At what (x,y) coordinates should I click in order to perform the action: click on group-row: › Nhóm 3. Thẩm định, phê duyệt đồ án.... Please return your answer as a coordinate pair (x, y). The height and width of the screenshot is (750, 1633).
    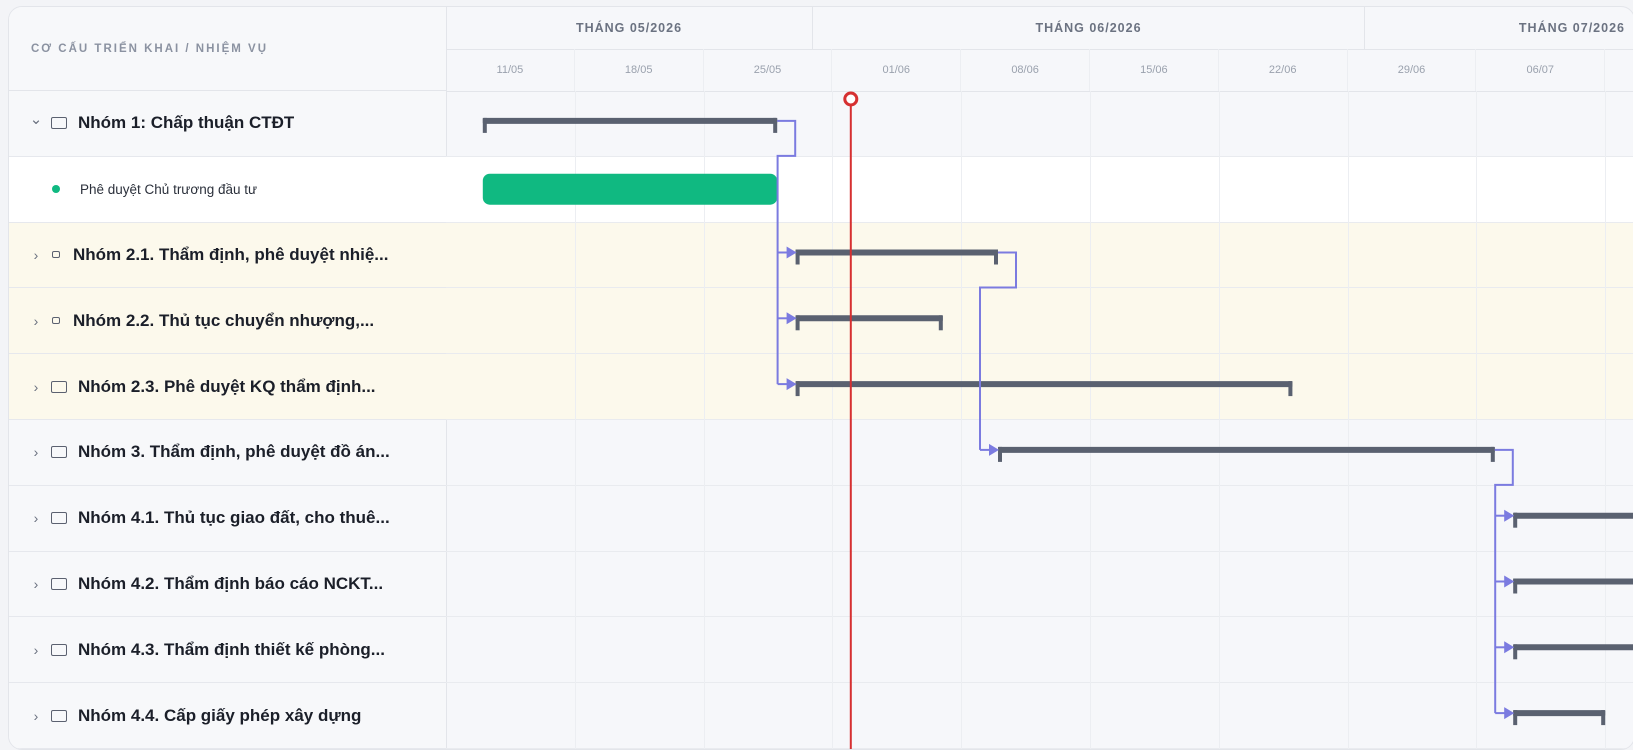
    Looking at the image, I should click on (227, 453).